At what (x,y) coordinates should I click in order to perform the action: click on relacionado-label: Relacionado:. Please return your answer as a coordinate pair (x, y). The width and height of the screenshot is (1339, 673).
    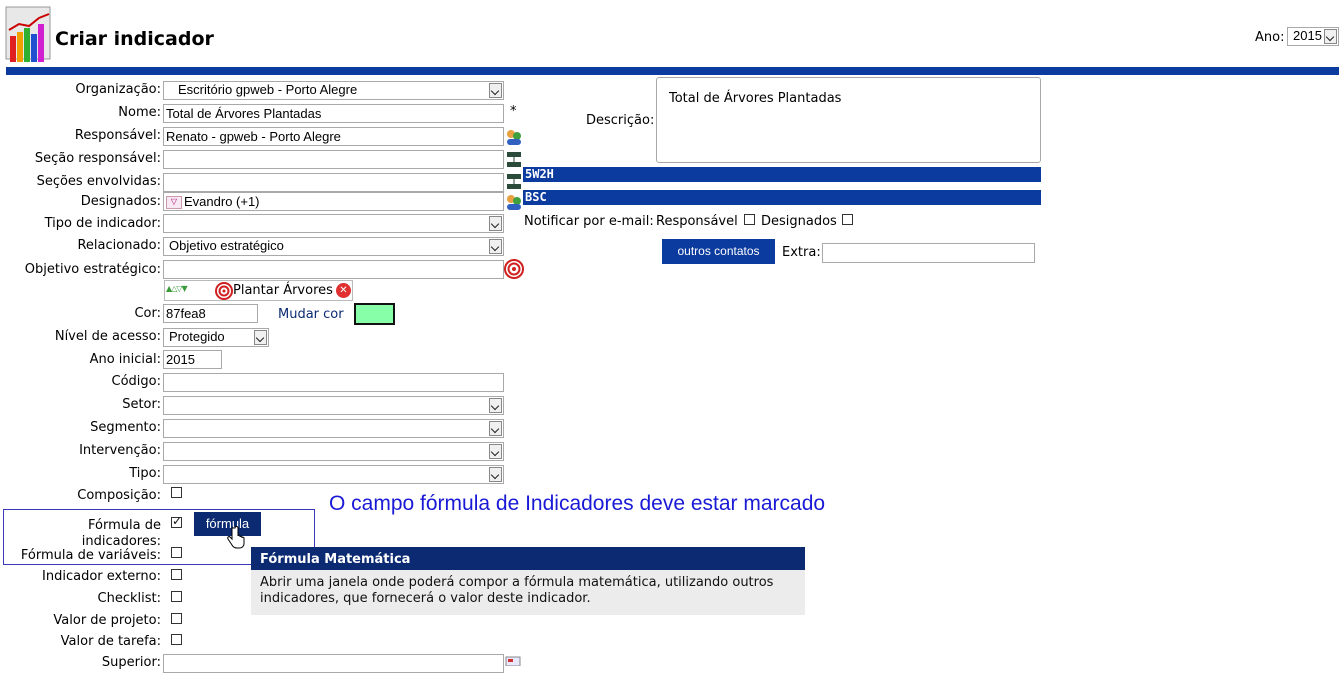
    Looking at the image, I should click on (119, 245).